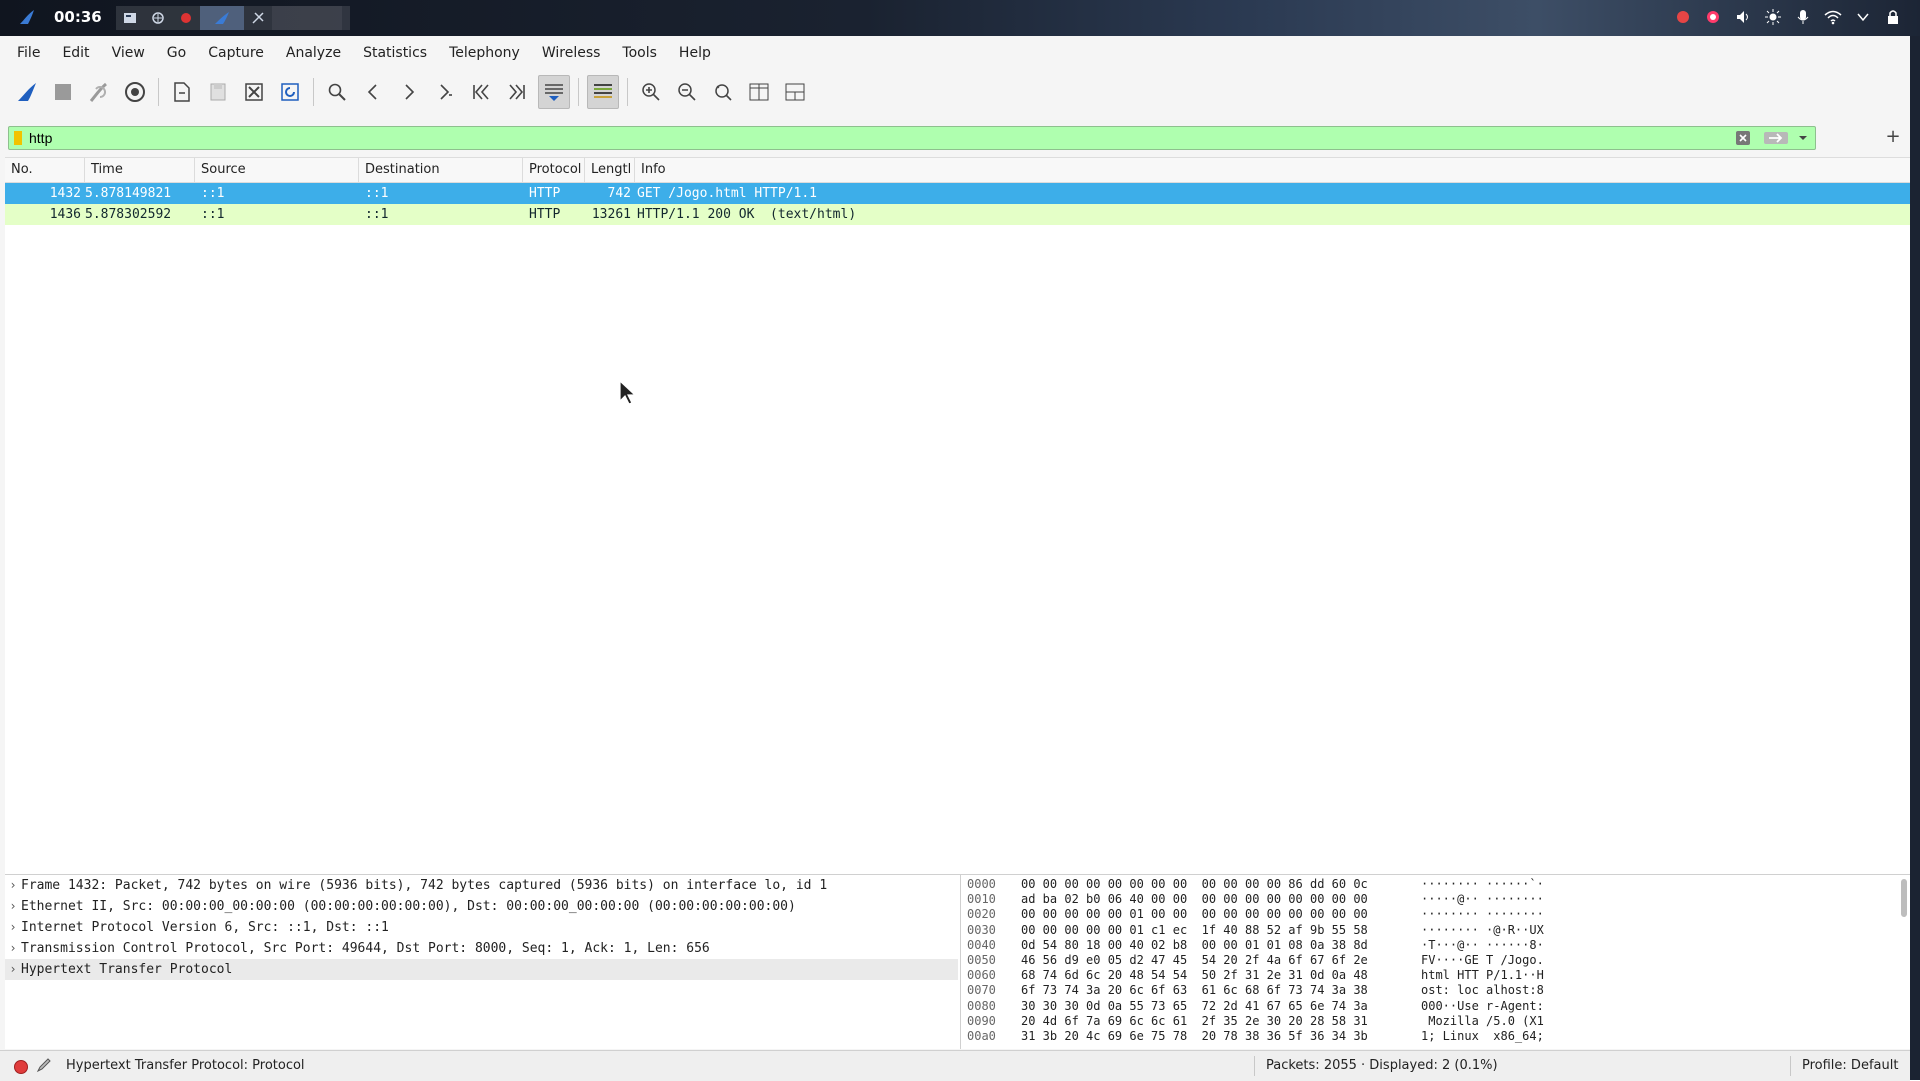 The width and height of the screenshot is (1920, 1081). Describe the element at coordinates (78, 17) in the screenshot. I see `clock: 00:36` at that location.